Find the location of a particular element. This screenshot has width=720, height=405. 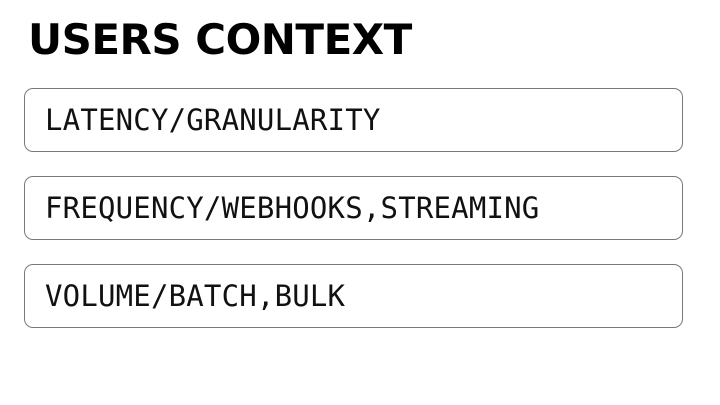

context-item-label: VOLUME/BATCH,BULK is located at coordinates (195, 296).